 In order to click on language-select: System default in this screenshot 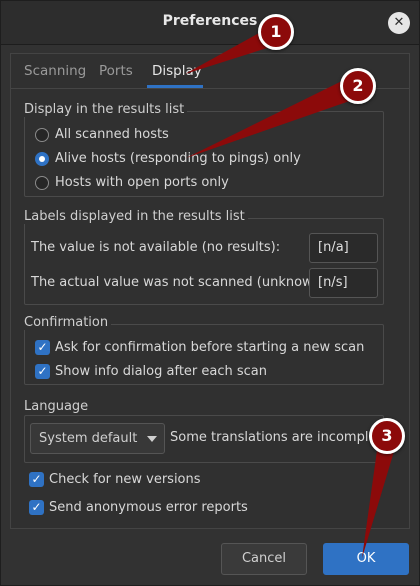, I will do `click(97, 438)`.